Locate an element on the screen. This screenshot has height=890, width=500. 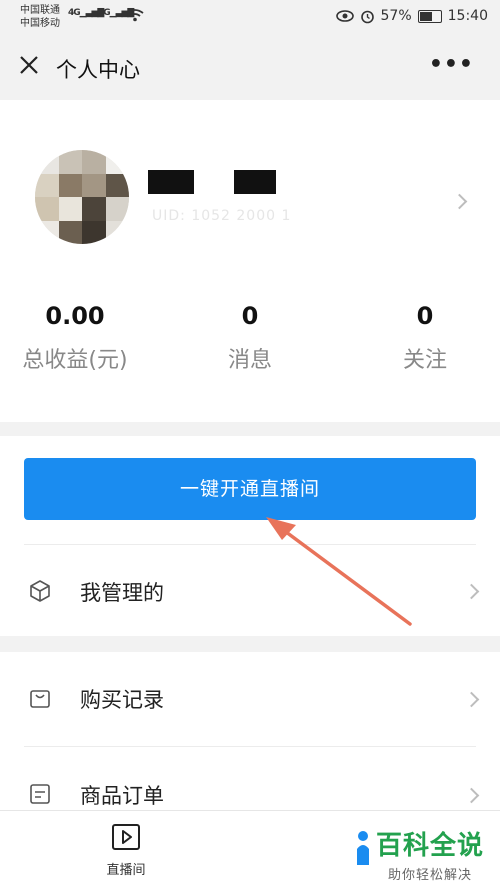
tab-bar: 直播间 百科全说 助你轻松解决 is located at coordinates (250, 850).